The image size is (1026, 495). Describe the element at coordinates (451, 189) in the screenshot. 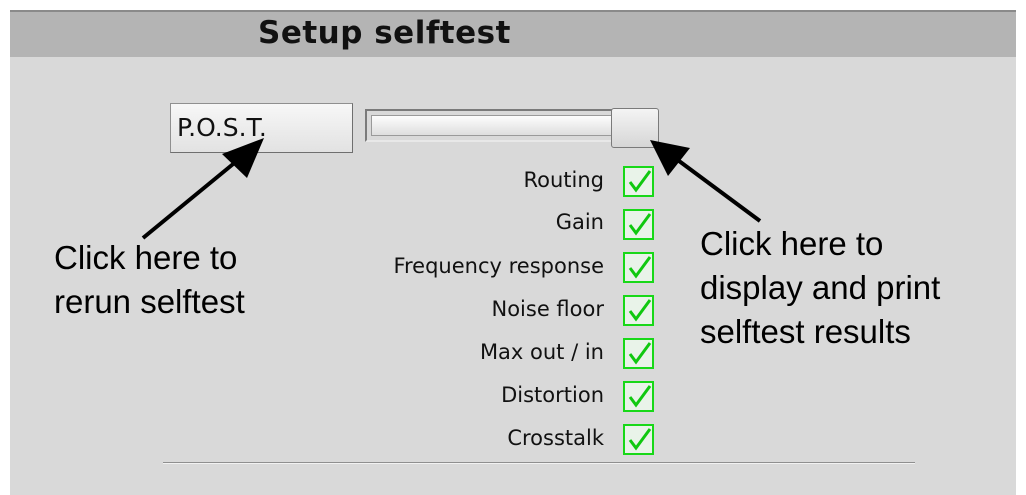

I see `annotation-arrows` at that location.